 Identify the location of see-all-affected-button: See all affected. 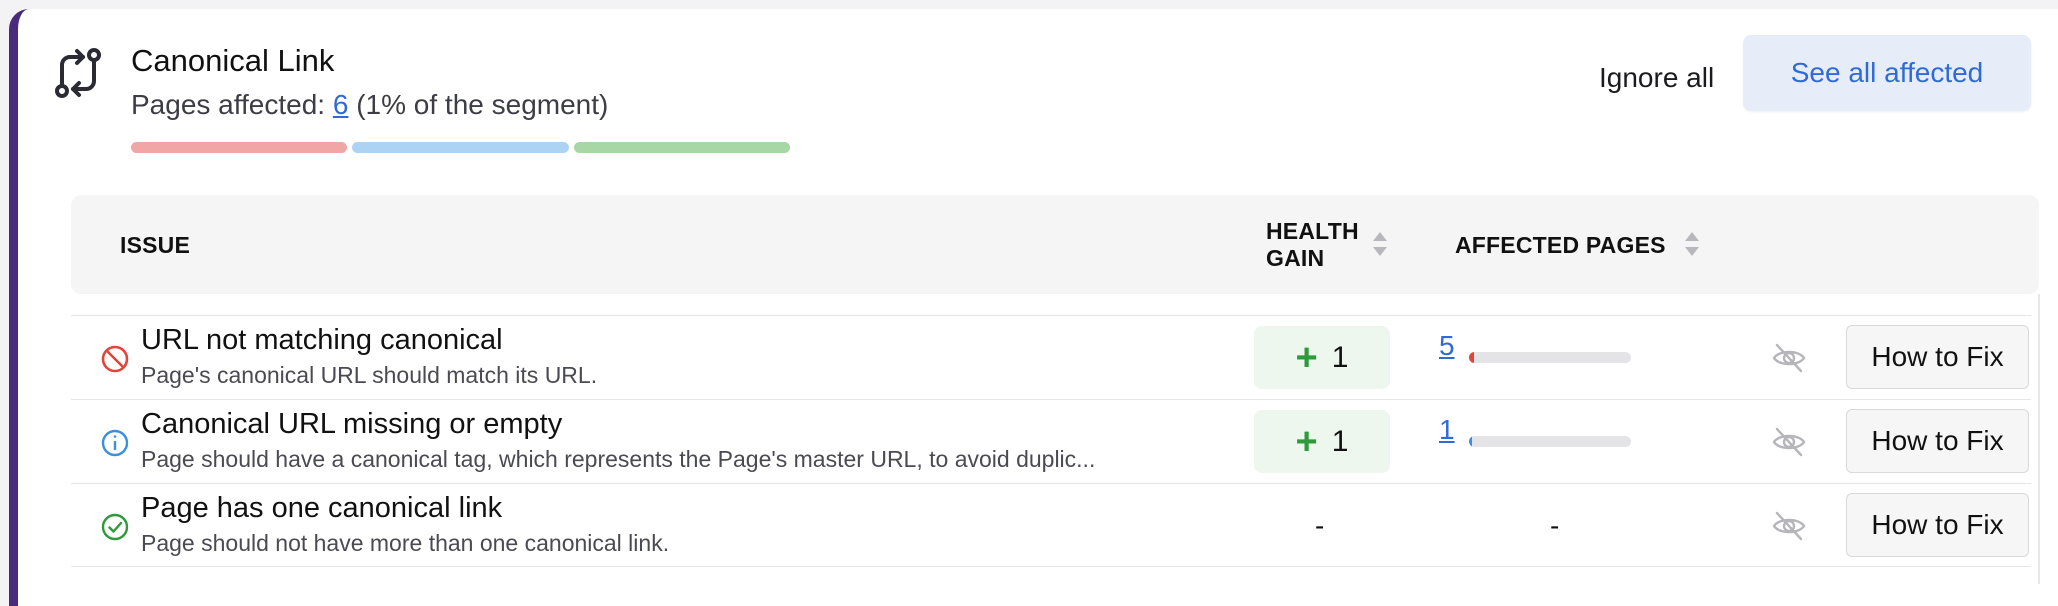
(1887, 73).